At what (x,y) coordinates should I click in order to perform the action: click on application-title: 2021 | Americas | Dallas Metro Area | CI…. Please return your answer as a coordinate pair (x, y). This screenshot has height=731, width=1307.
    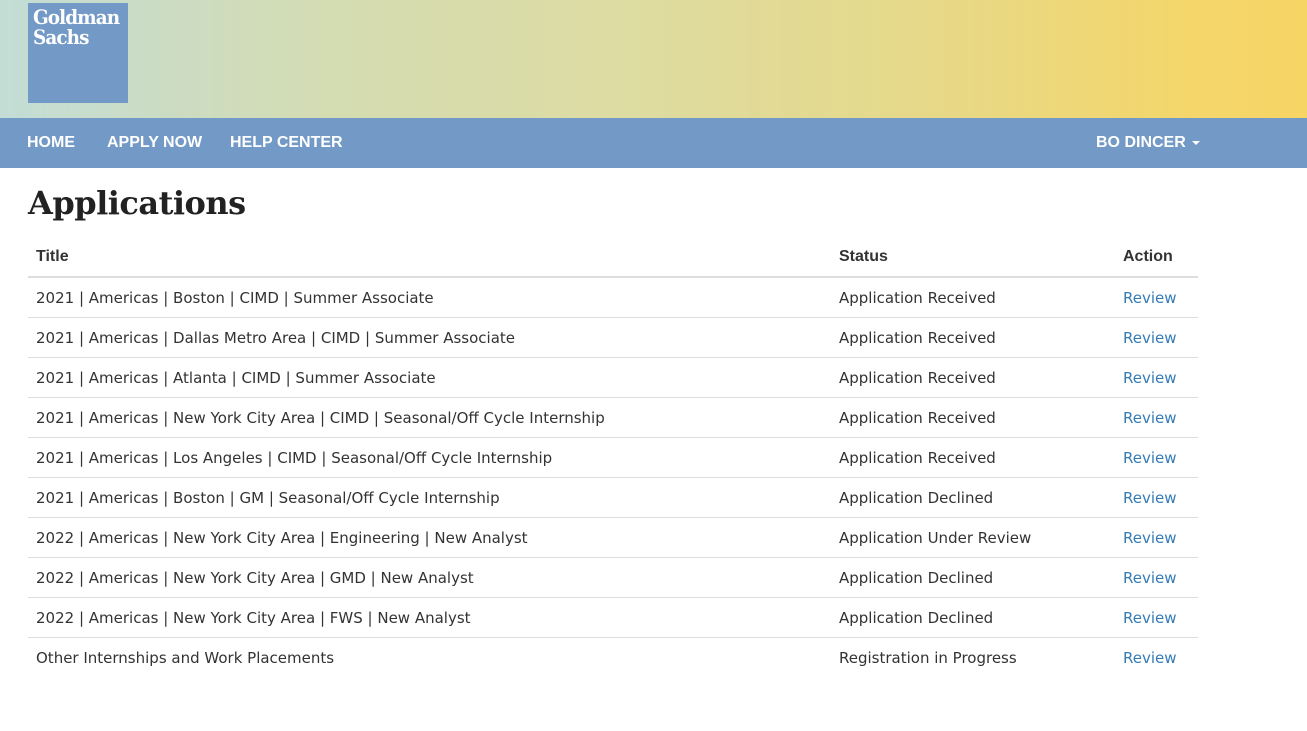
    Looking at the image, I should click on (429, 337).